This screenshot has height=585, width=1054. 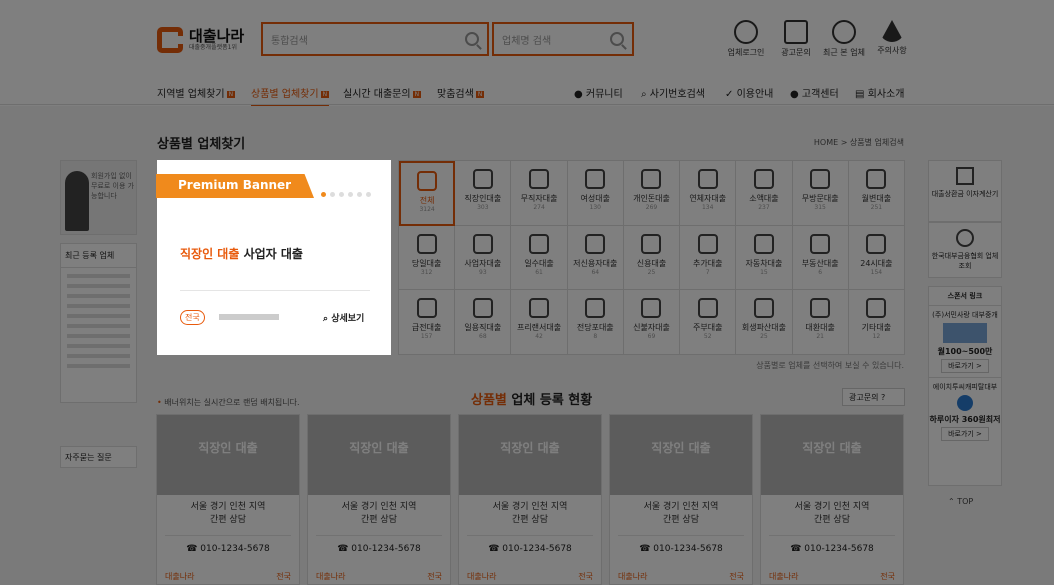 I want to click on category-cell: 전체 3124, so click(x=427, y=193).